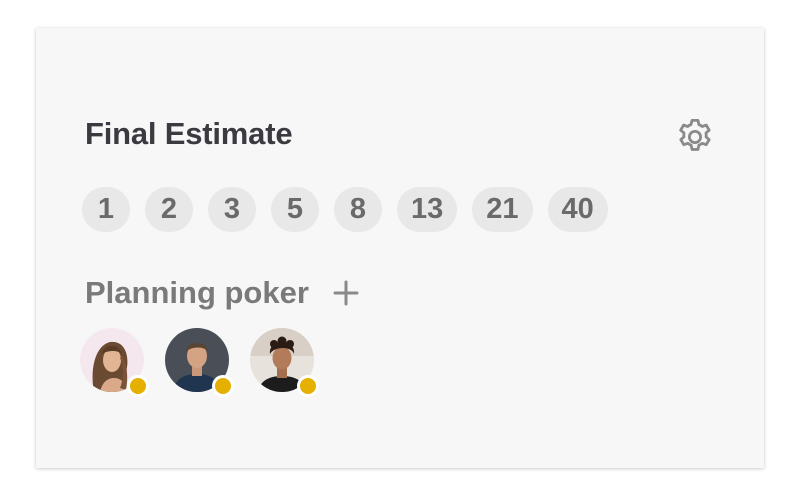  What do you see at coordinates (106, 209) in the screenshot?
I see `estimate-chip: 1` at bounding box center [106, 209].